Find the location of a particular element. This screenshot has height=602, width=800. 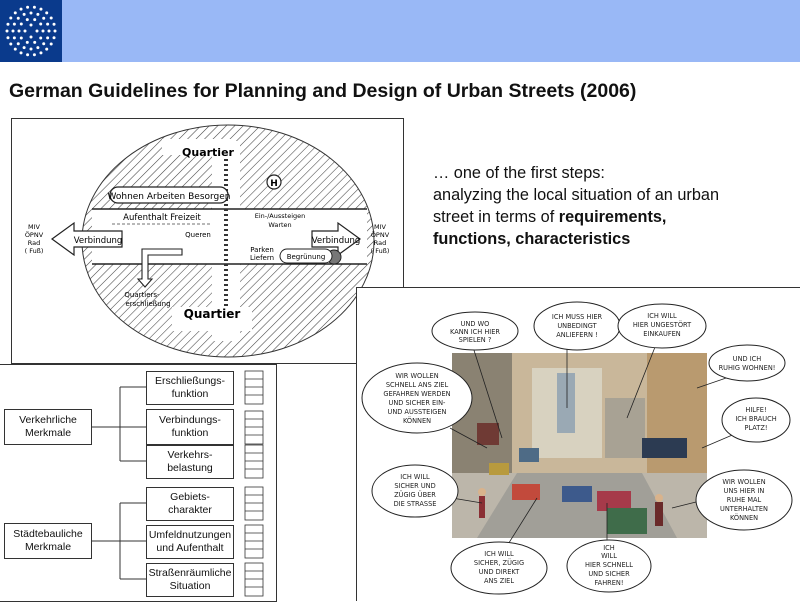

rad-left-label: Rad is located at coordinates (34, 243).